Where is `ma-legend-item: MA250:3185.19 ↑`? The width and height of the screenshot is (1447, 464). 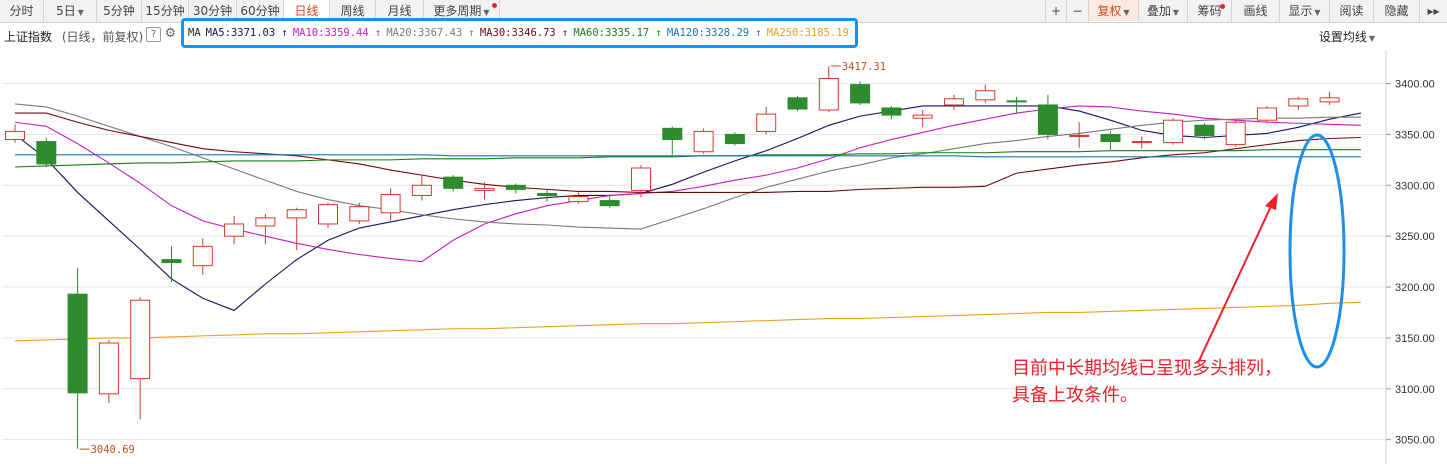 ma-legend-item: MA250:3185.19 ↑ is located at coordinates (812, 33).